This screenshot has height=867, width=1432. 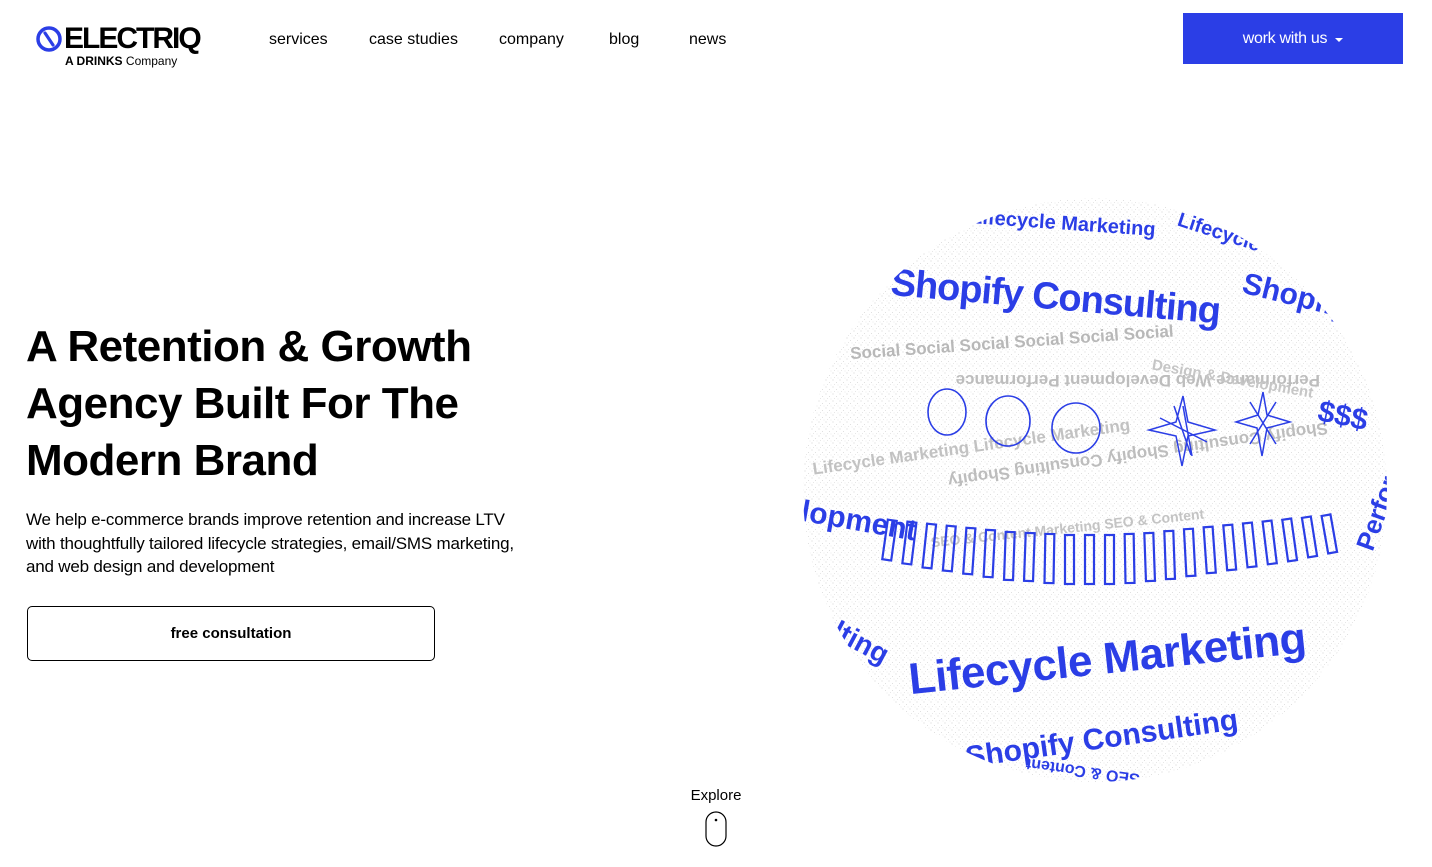 I want to click on work-with-us-button: work with us, so click(x=1293, y=38).